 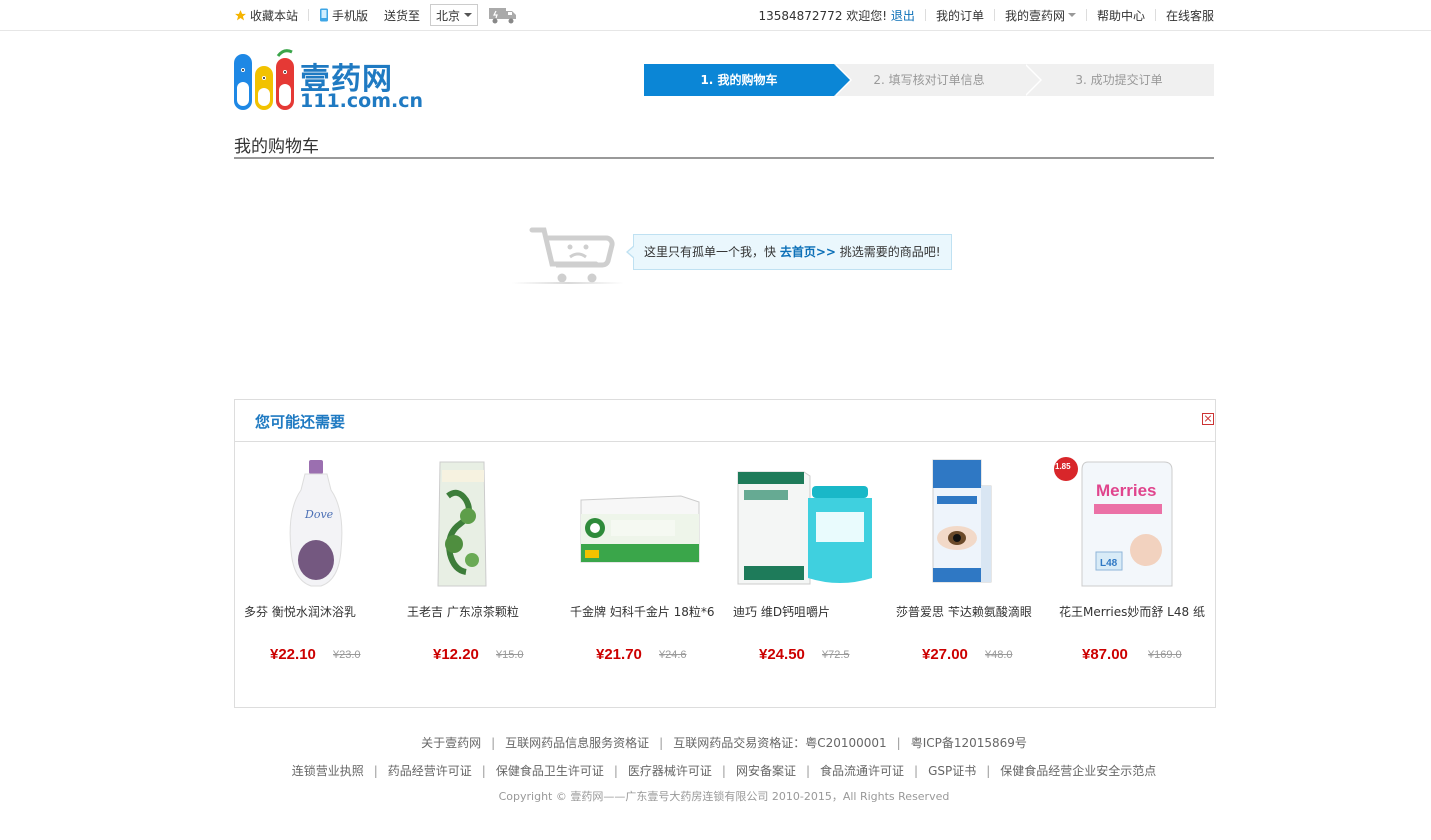 I want to click on product-original-price: ¥48.0, so click(x=999, y=655).